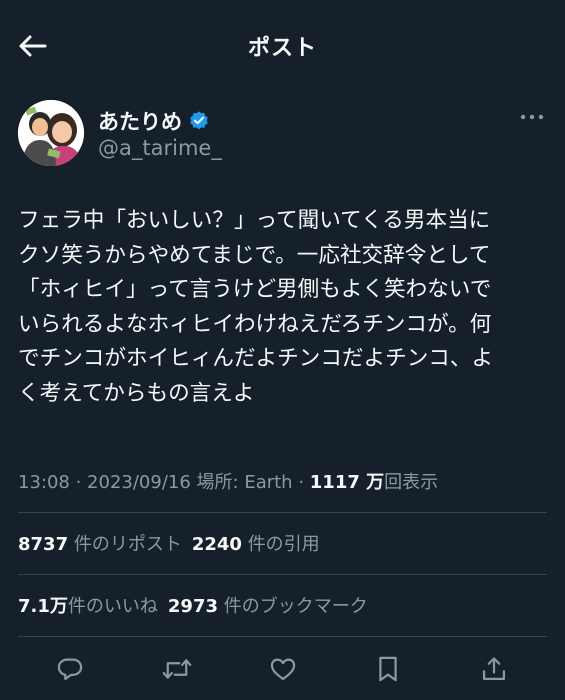 Image resolution: width=565 pixels, height=700 pixels. I want to click on heart-icon, so click(283, 669).